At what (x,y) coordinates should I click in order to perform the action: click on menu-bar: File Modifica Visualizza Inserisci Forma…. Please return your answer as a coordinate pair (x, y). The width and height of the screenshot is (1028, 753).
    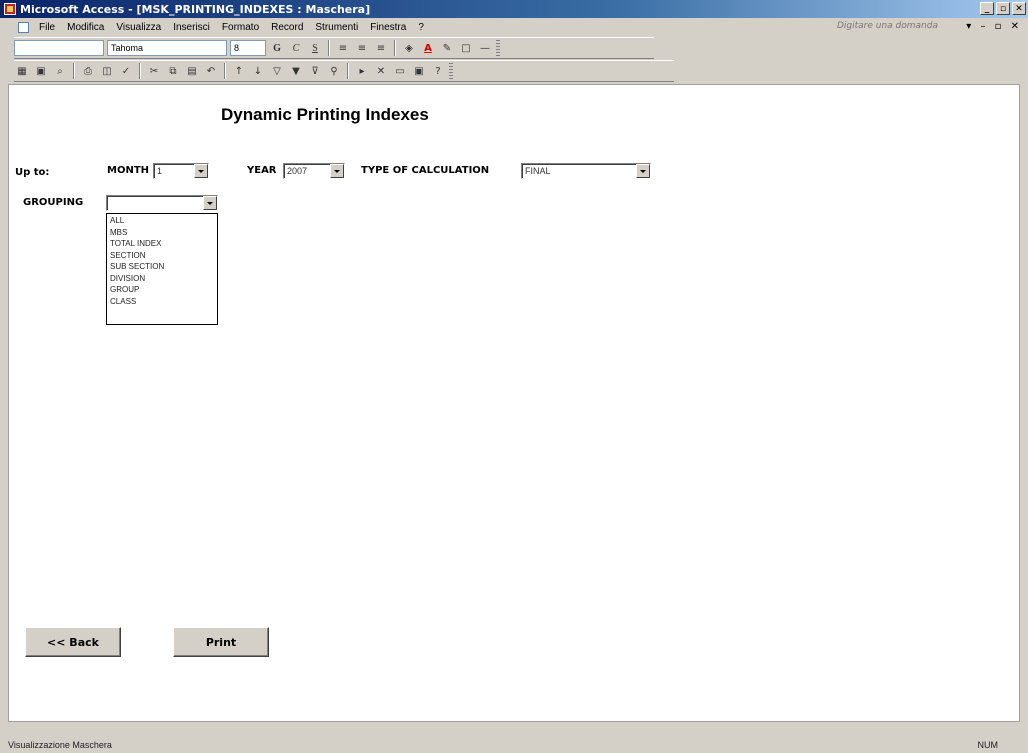
    Looking at the image, I should click on (514, 27).